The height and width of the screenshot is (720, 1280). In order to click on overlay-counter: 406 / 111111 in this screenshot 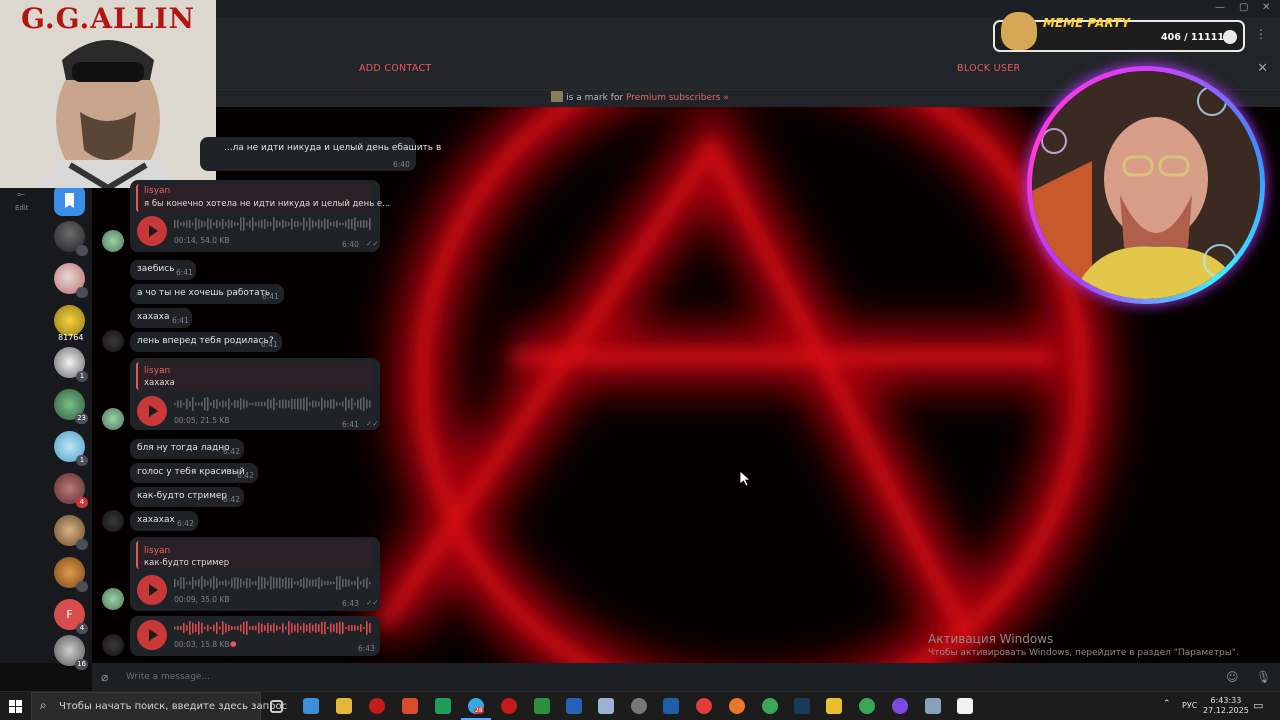, I will do `click(1196, 37)`.